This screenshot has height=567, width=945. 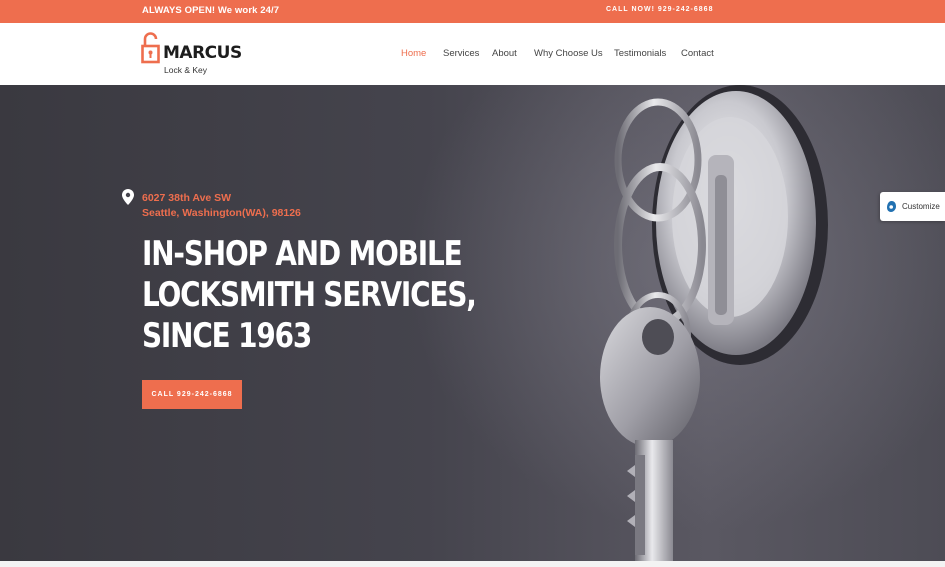 What do you see at coordinates (302, 254) in the screenshot?
I see `headline-line-1: IN-SHOP AND MOBILE` at bounding box center [302, 254].